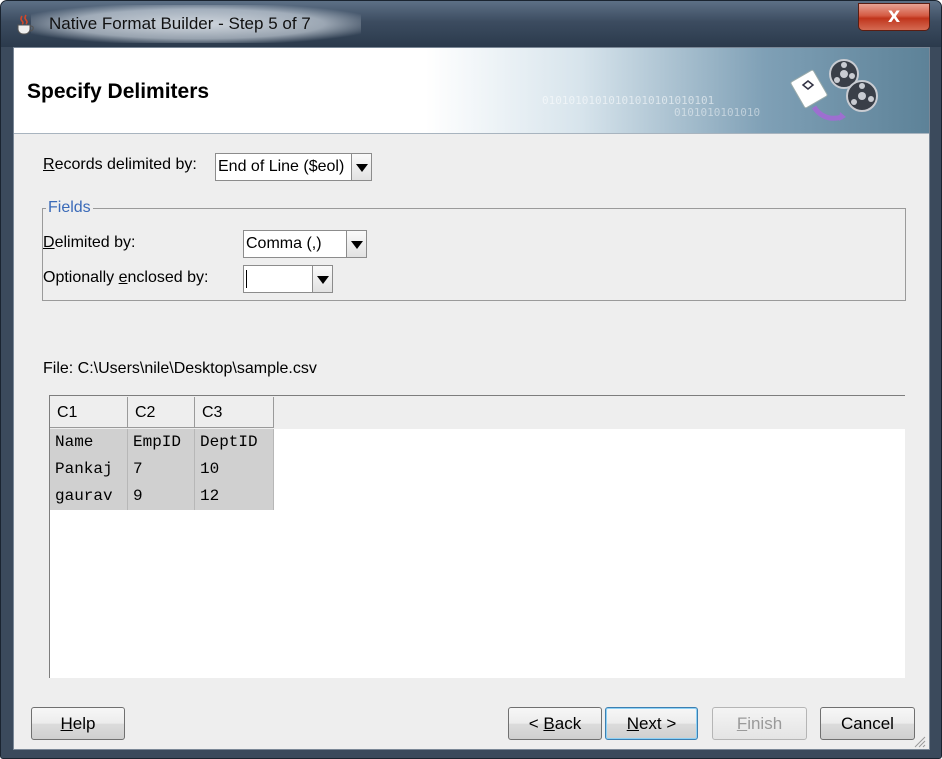 This screenshot has height=759, width=942. I want to click on text-caret, so click(246, 278).